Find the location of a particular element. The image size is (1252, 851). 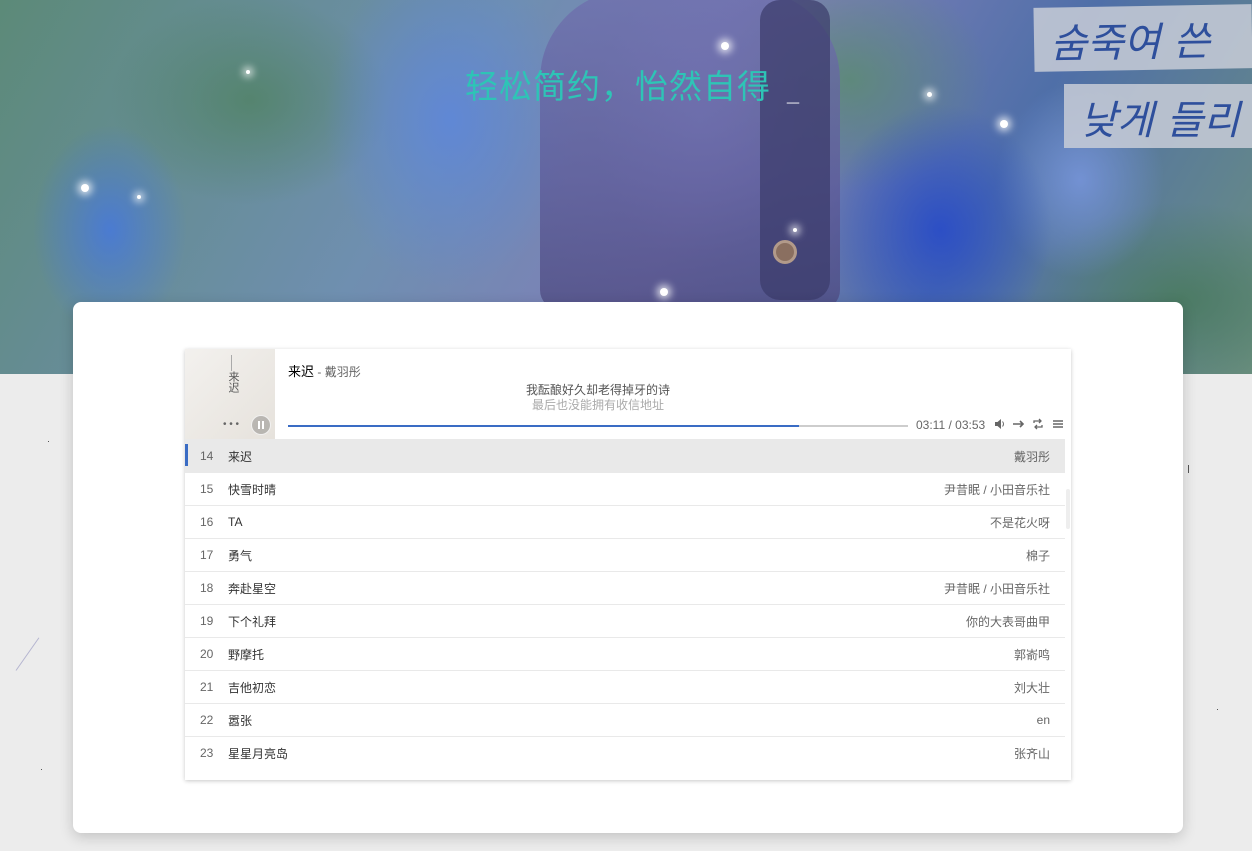

track-name: 下个礼拜 is located at coordinates (252, 621).